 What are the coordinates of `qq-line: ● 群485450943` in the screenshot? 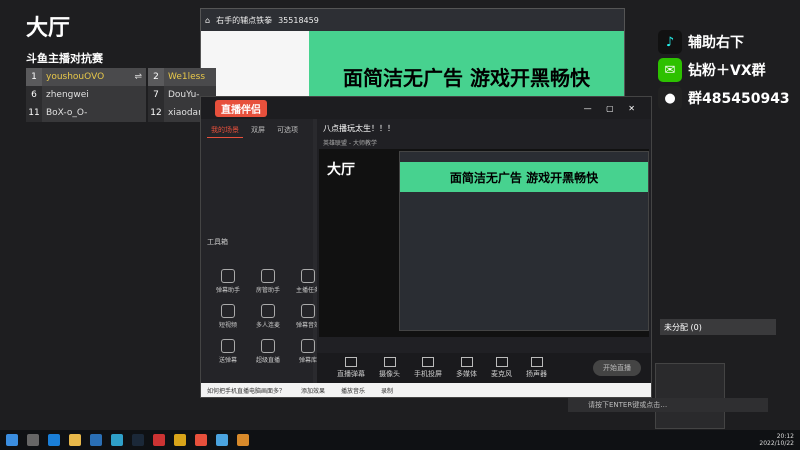 It's located at (724, 98).